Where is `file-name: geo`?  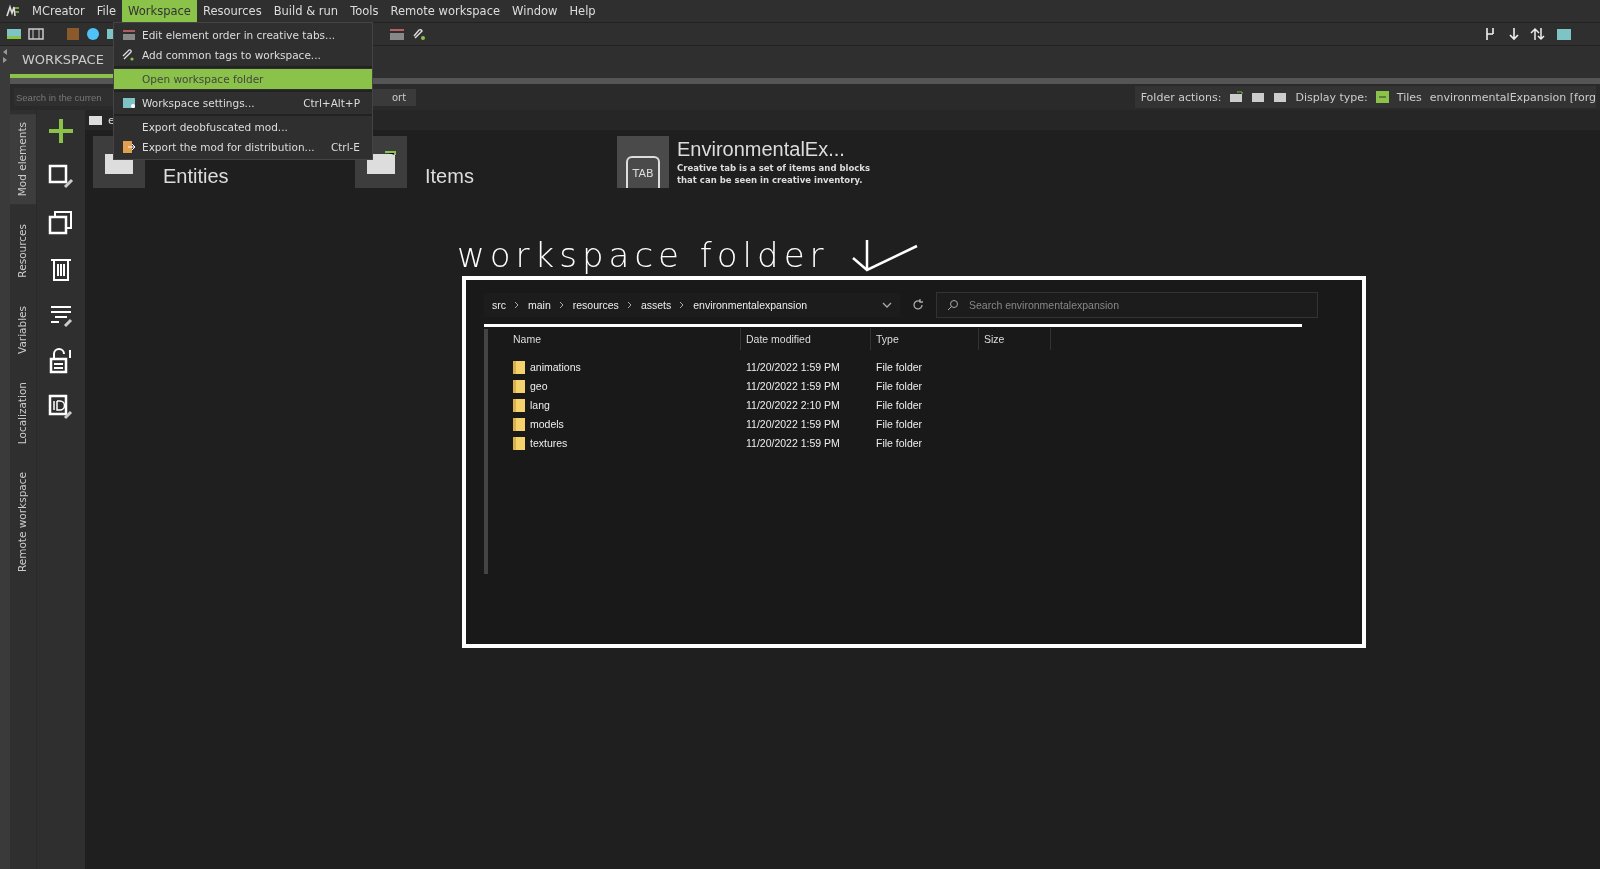 file-name: geo is located at coordinates (539, 385).